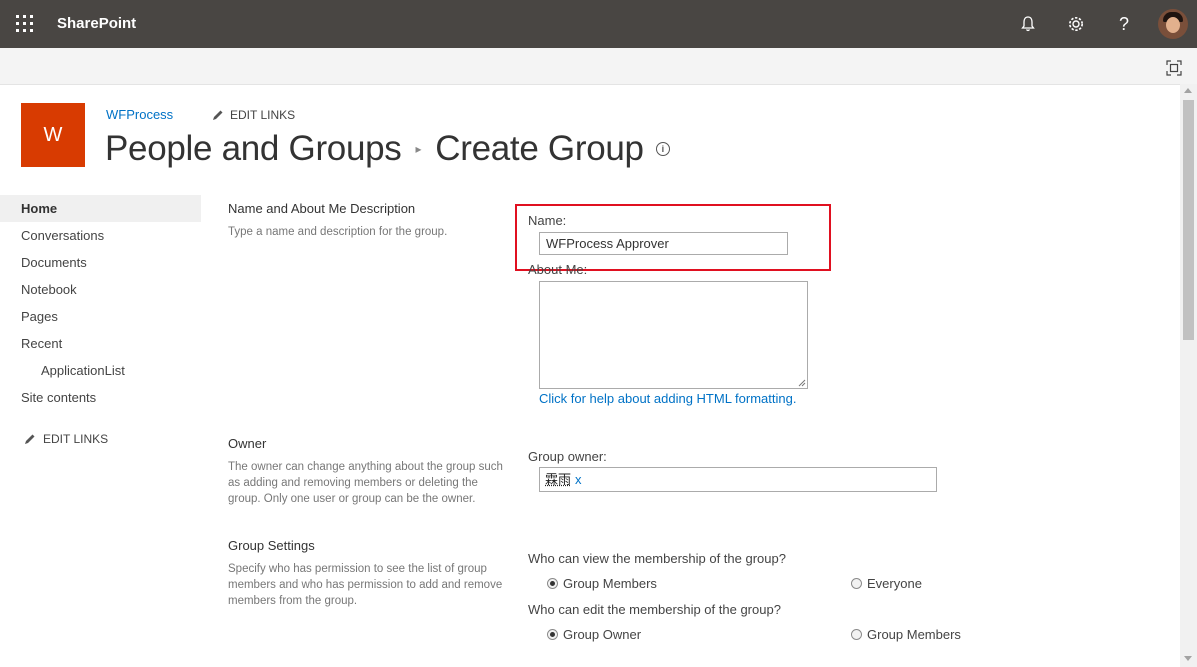 The width and height of the screenshot is (1197, 667). I want to click on owner-entity: 霖雨, so click(558, 479).